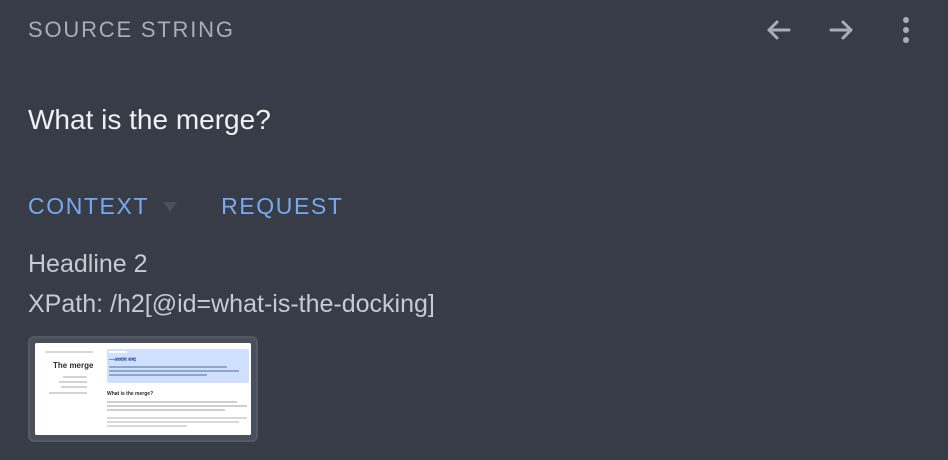 Image resolution: width=948 pixels, height=460 pixels. Describe the element at coordinates (170, 207) in the screenshot. I see `caret-down-icon` at that location.